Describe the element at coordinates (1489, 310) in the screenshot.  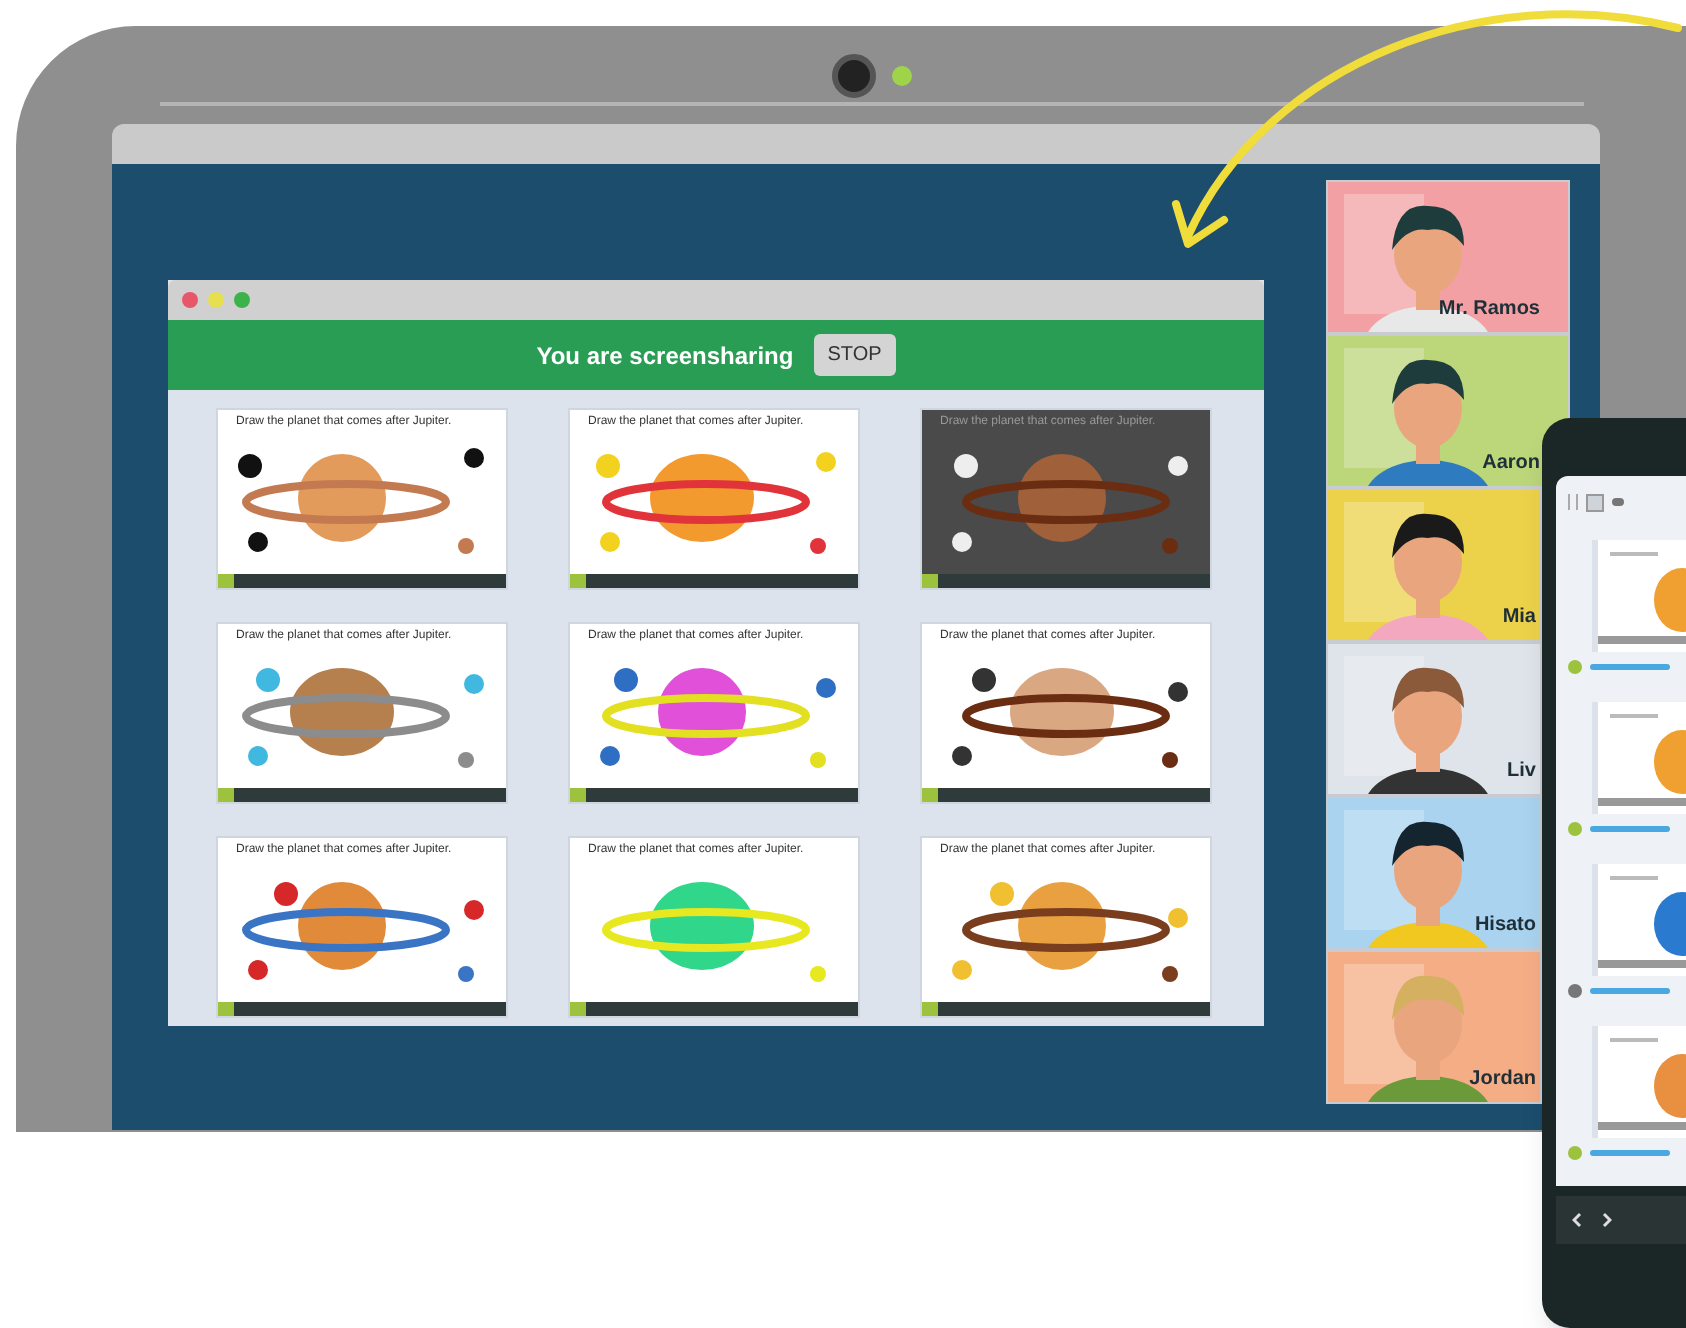
I see `participant-name: Mr. Ramos` at that location.